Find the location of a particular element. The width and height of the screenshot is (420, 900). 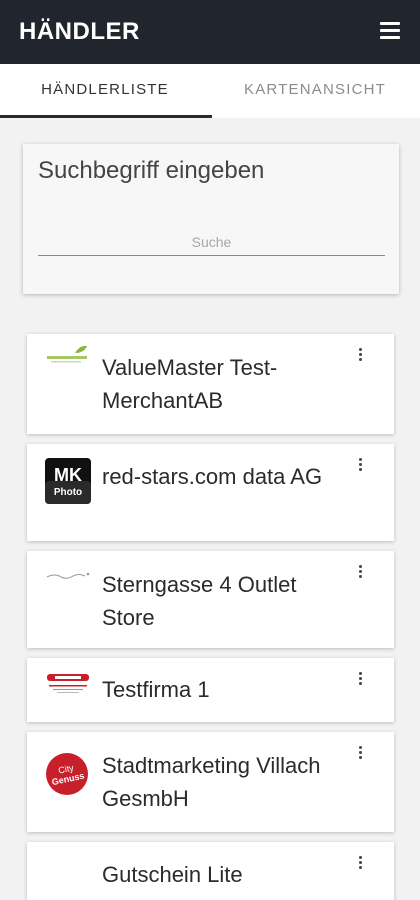

hamburger-menu-icon is located at coordinates (390, 31).